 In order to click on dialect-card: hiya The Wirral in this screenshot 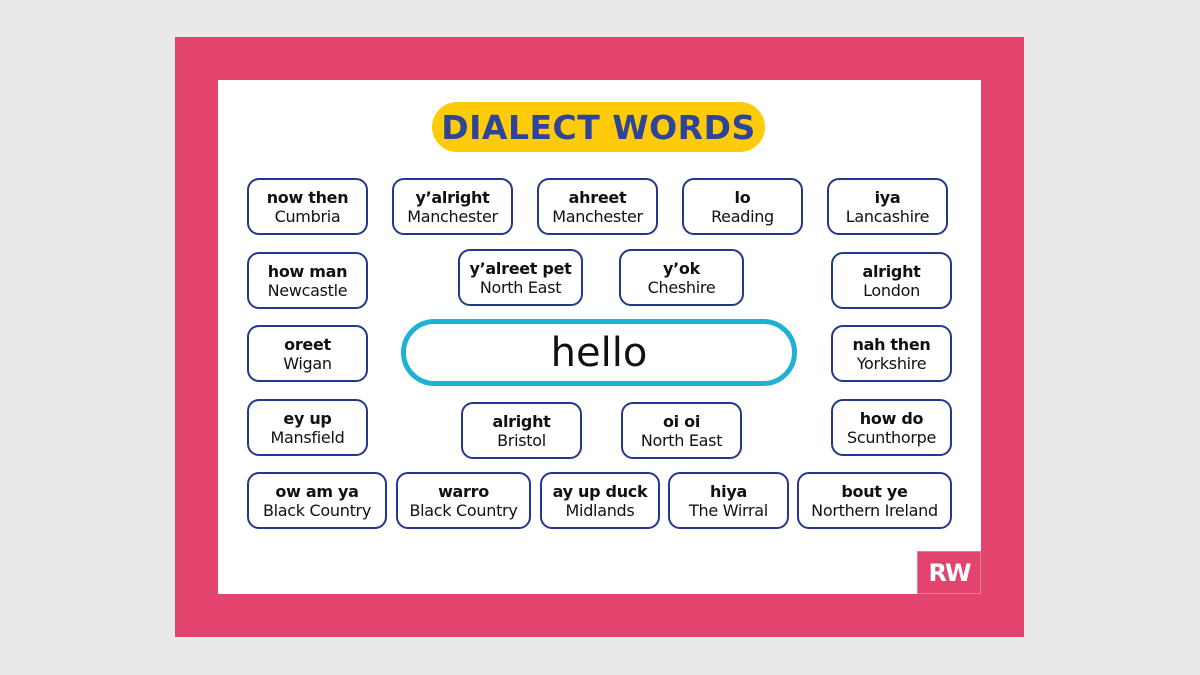, I will do `click(728, 500)`.